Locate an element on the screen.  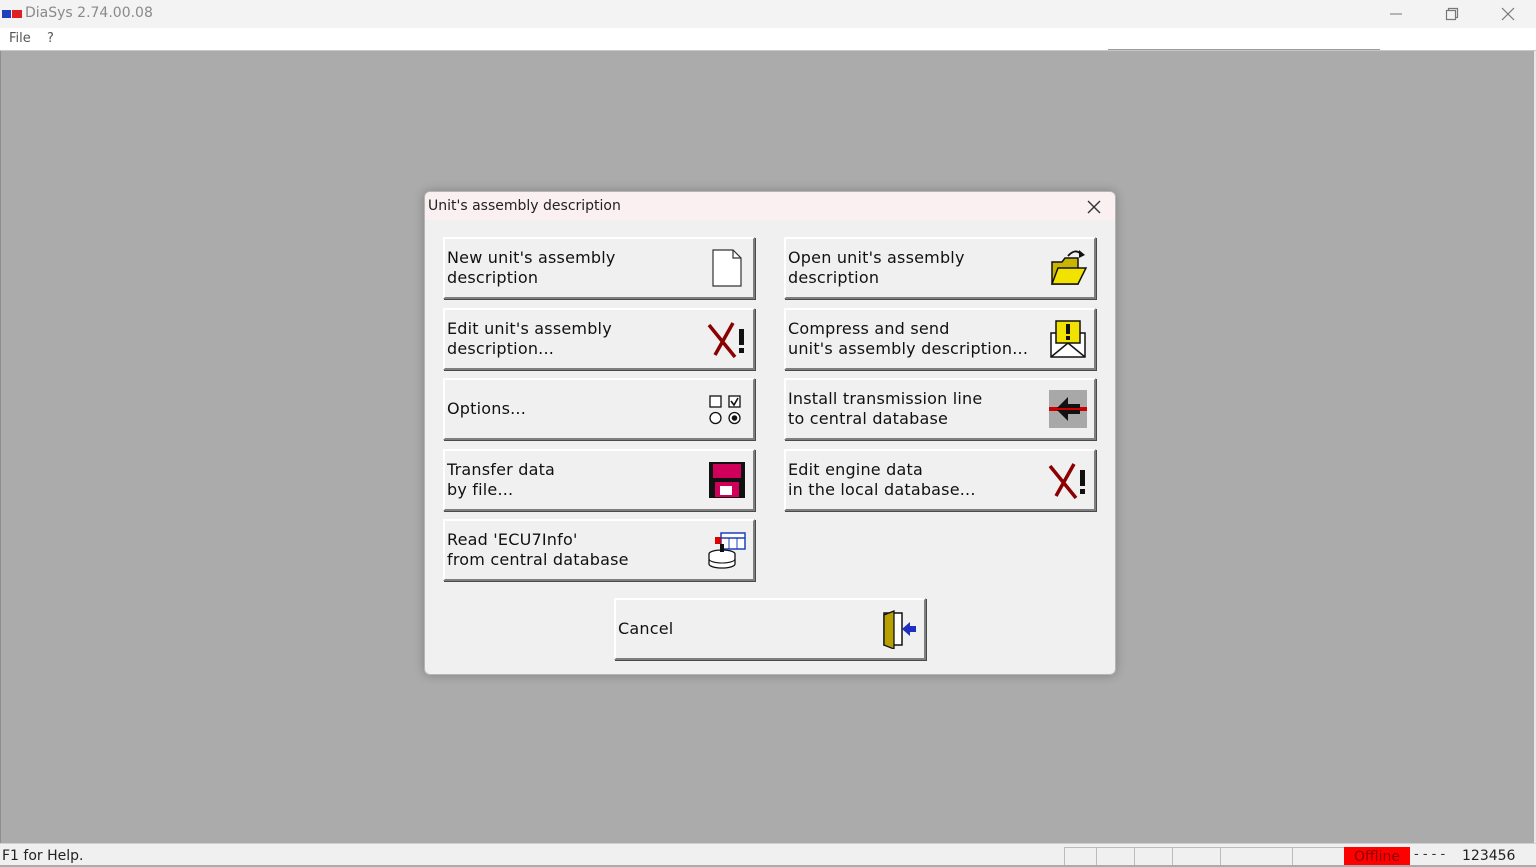
menu-help: ? is located at coordinates (50, 38).